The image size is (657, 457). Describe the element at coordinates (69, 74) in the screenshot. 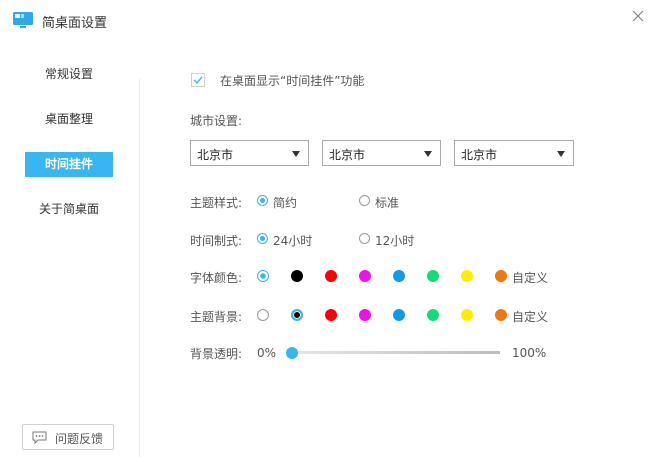

I see `sidebar-item-general: 常规设置` at that location.